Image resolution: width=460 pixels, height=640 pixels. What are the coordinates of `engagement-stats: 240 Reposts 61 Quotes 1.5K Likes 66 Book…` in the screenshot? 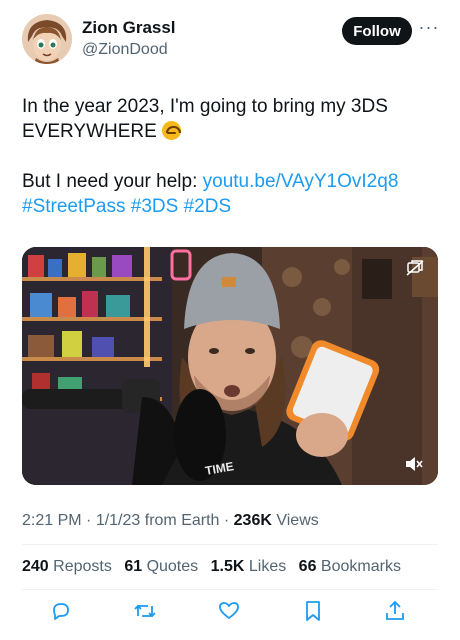 It's located at (215, 567).